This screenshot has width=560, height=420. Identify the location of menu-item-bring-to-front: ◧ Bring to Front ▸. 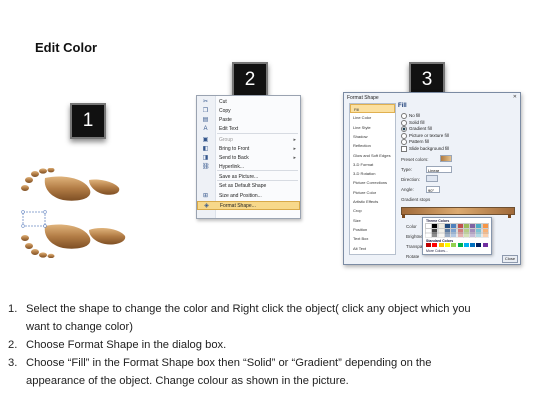
(248, 149).